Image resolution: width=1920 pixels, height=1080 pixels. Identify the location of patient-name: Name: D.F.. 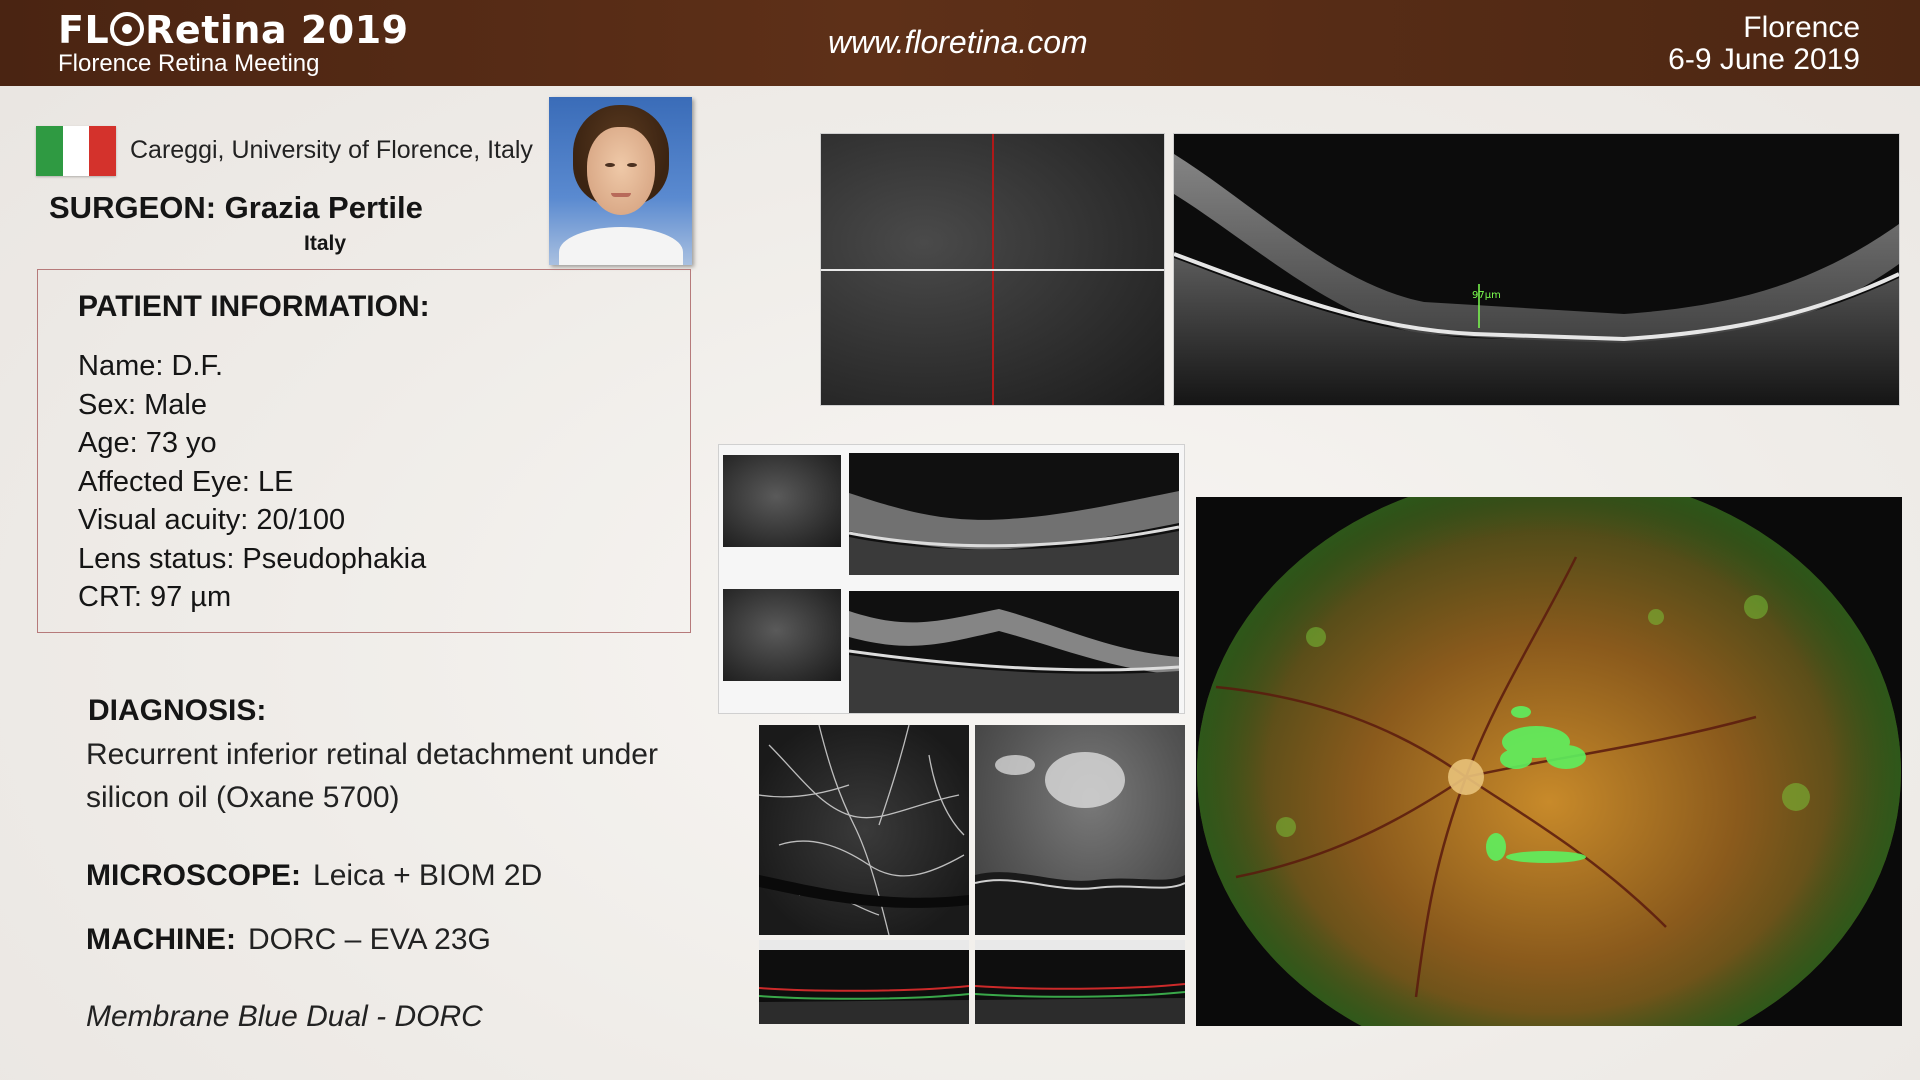
(151, 366).